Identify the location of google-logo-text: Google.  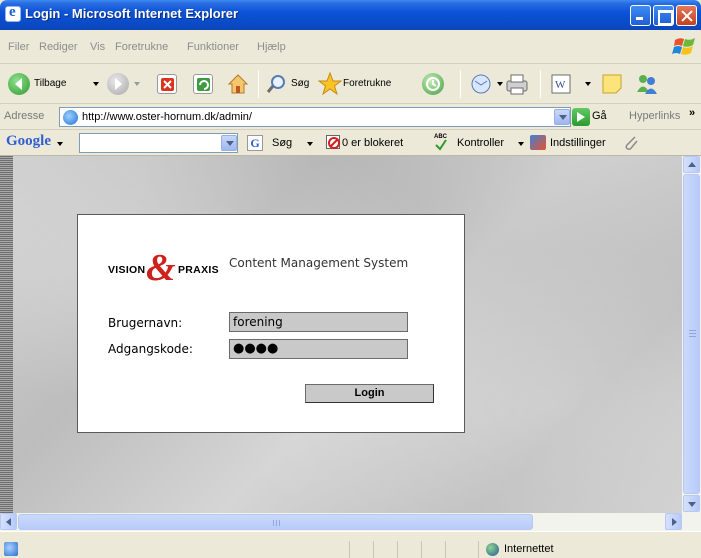
(28, 141).